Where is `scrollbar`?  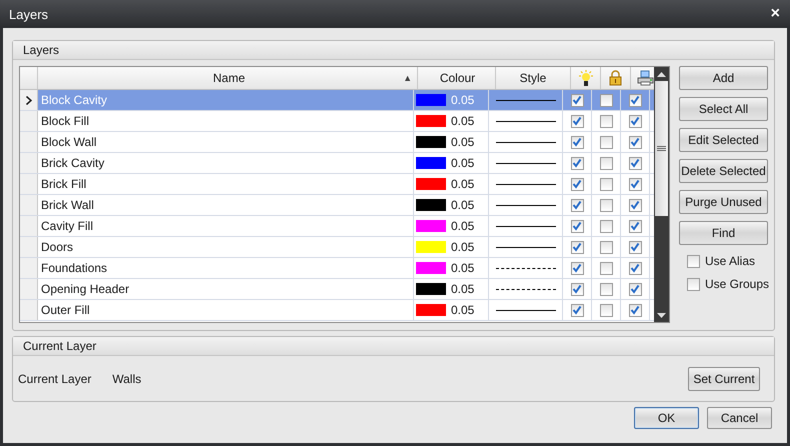
scrollbar is located at coordinates (661, 194).